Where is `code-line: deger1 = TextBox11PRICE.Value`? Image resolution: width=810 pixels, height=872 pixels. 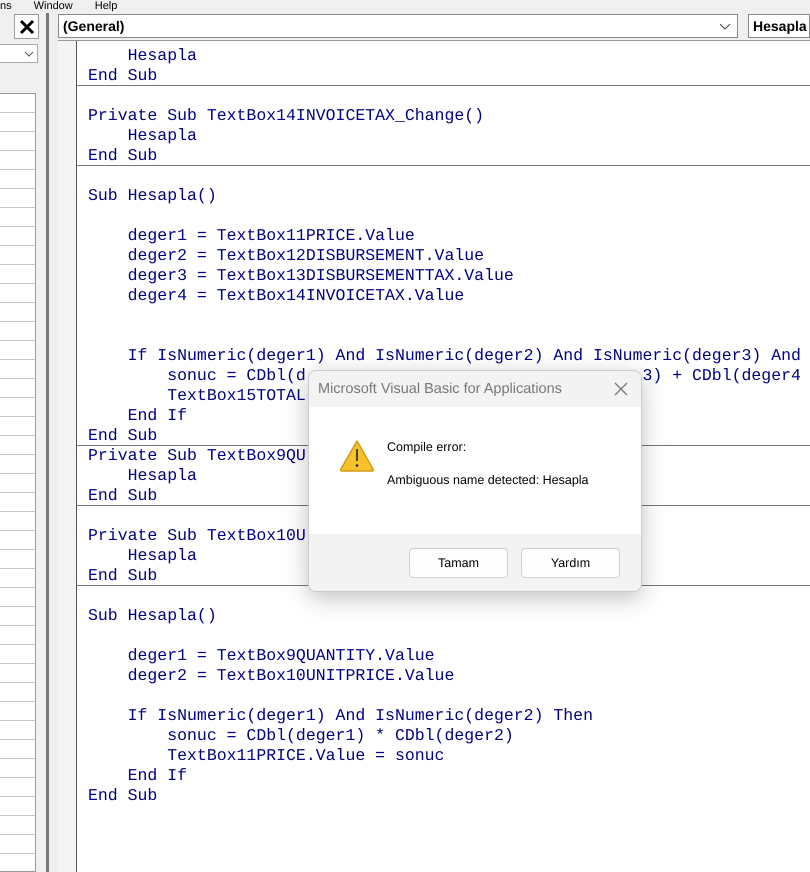 code-line: deger1 = TextBox11PRICE.Value is located at coordinates (270, 236).